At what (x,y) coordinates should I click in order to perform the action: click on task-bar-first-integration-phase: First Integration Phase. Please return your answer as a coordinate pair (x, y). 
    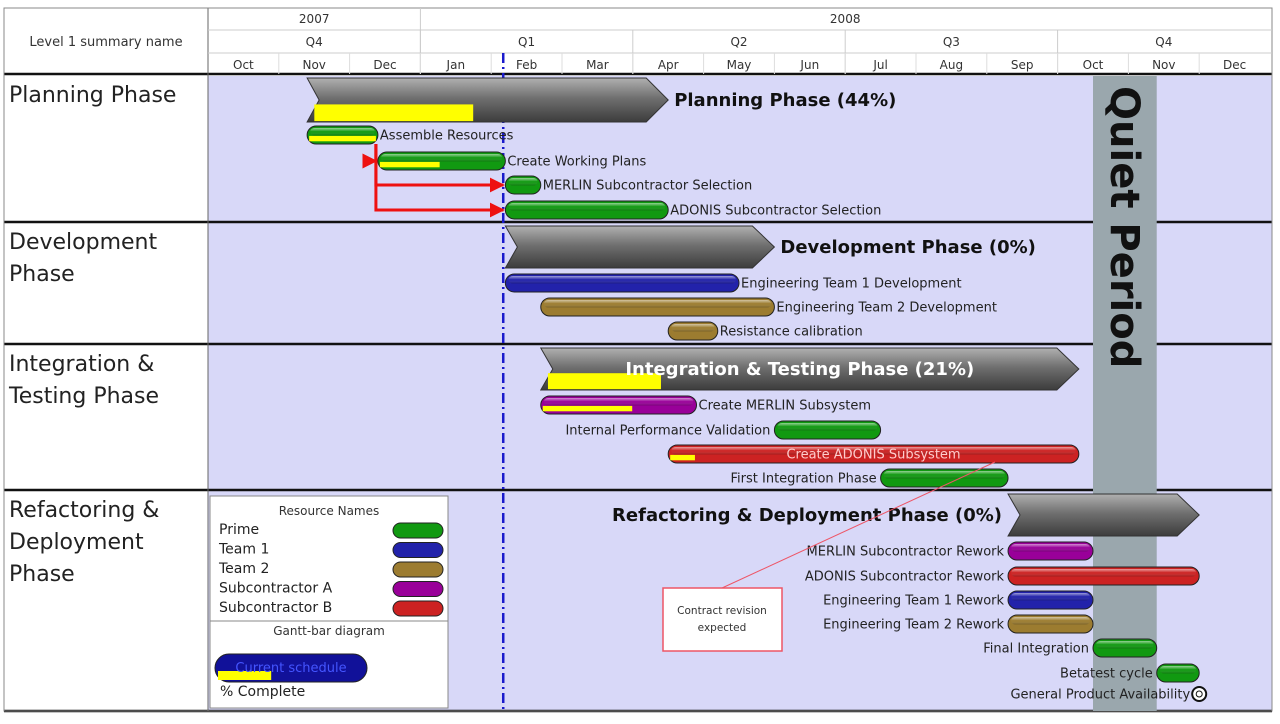
    Looking at the image, I should click on (870, 478).